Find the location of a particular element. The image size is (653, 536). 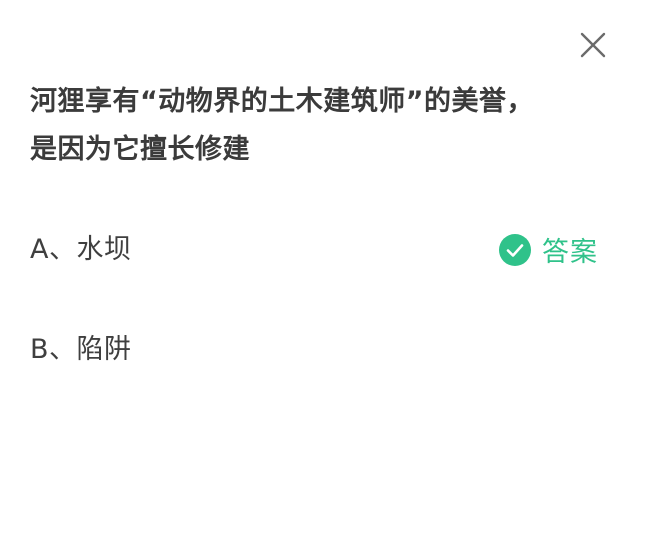

close-icon is located at coordinates (593, 45).